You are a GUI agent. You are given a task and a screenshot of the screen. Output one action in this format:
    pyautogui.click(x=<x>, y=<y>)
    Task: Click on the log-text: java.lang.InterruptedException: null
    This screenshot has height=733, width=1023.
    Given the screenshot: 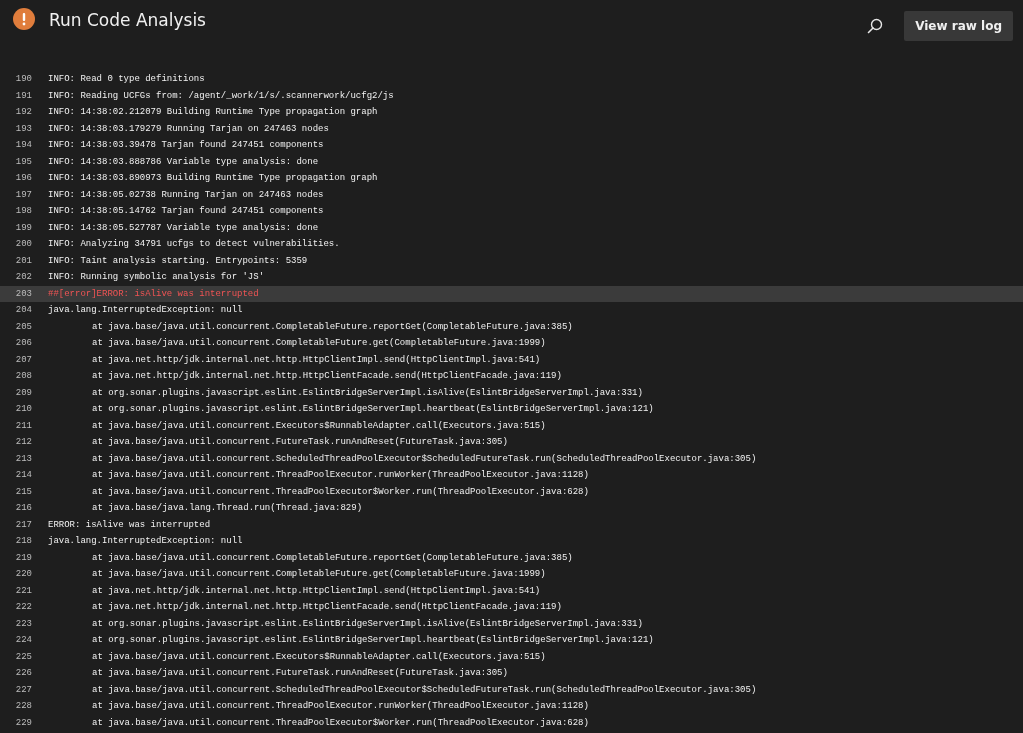 What is the action you would take?
    pyautogui.click(x=145, y=310)
    